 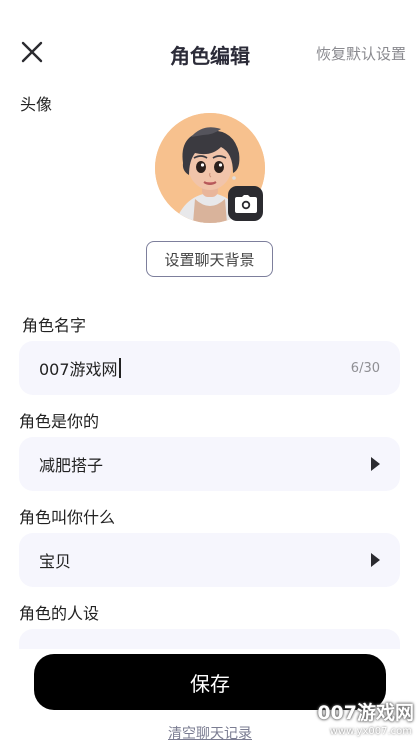 What do you see at coordinates (78, 369) in the screenshot?
I see `name-input-value: 007游戏网` at bounding box center [78, 369].